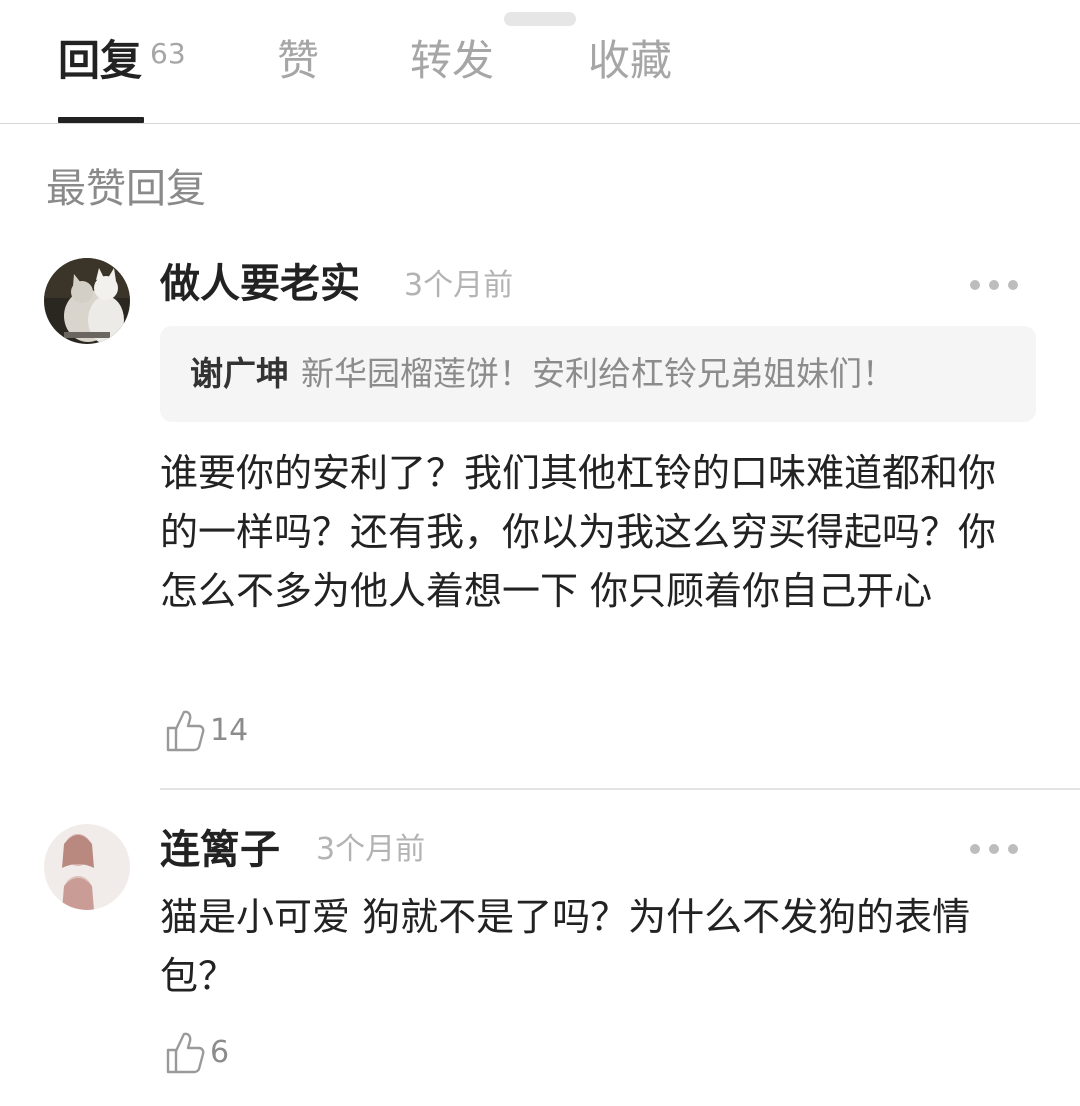 The image size is (1080, 1106). Describe the element at coordinates (229, 730) in the screenshot. I see `like-count: 14` at that location.